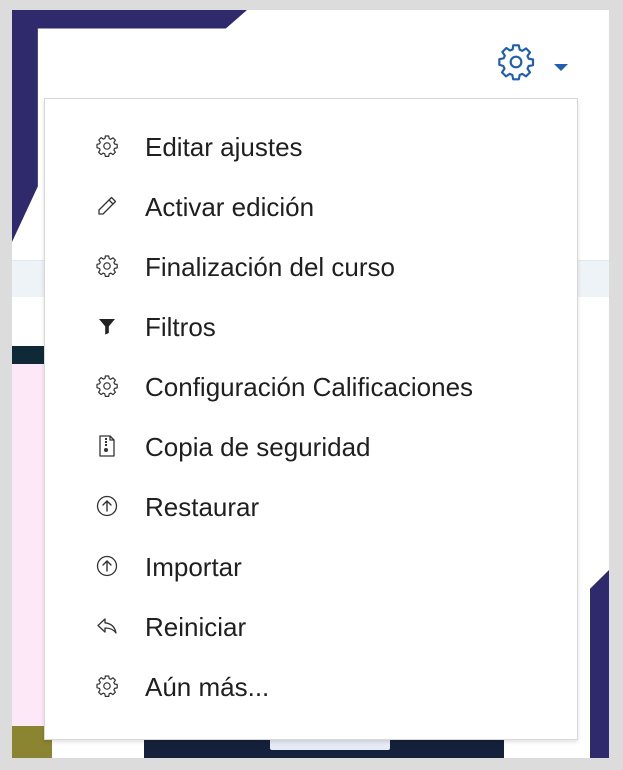  I want to click on decorative-corner-bottom-right, so click(599, 664).